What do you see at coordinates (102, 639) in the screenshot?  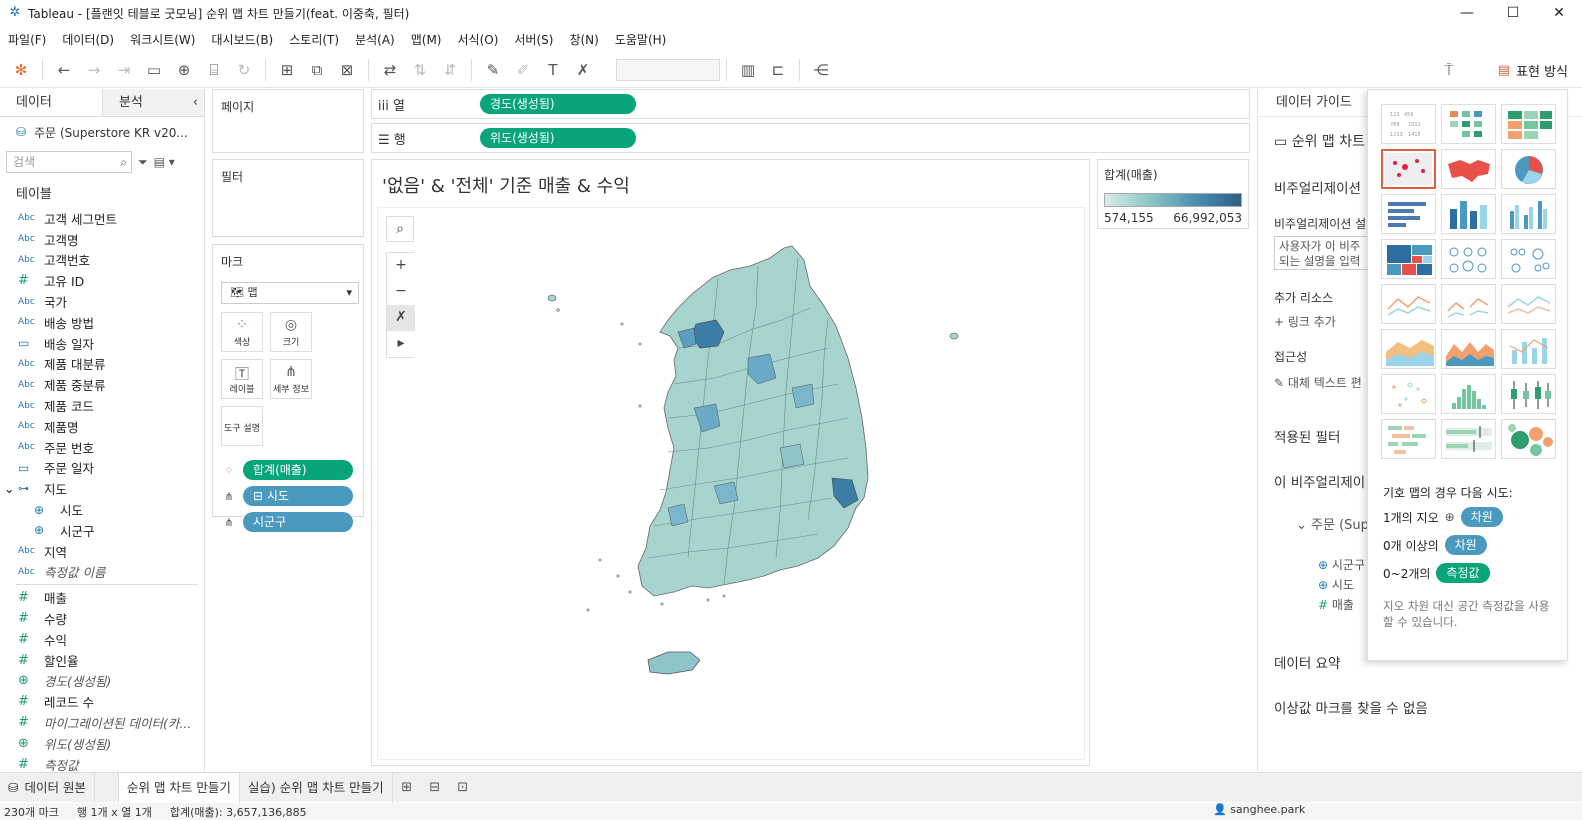 I see `field-item: # 수익` at bounding box center [102, 639].